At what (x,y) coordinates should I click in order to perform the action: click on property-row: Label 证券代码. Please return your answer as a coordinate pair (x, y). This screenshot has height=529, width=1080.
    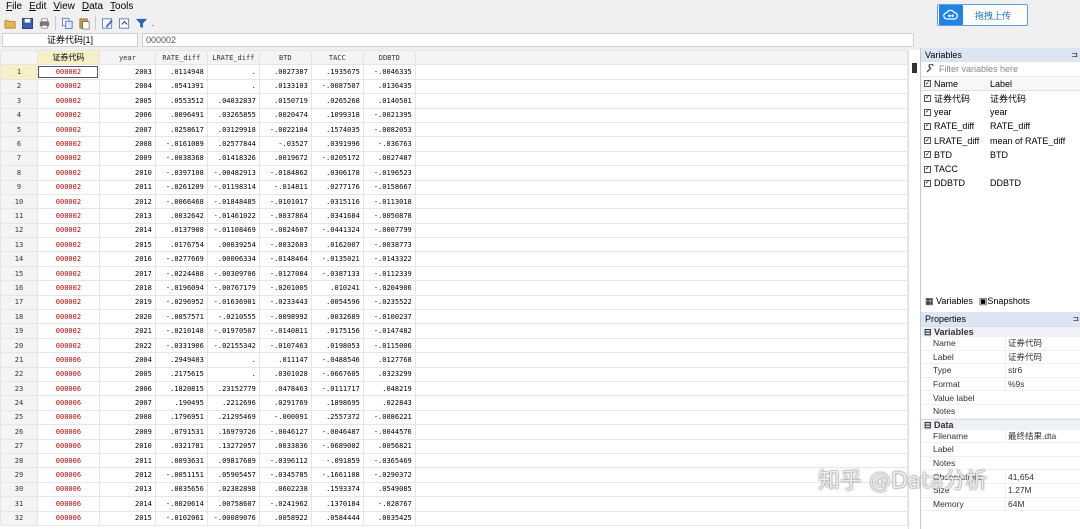
    Looking at the image, I should click on (1000, 357).